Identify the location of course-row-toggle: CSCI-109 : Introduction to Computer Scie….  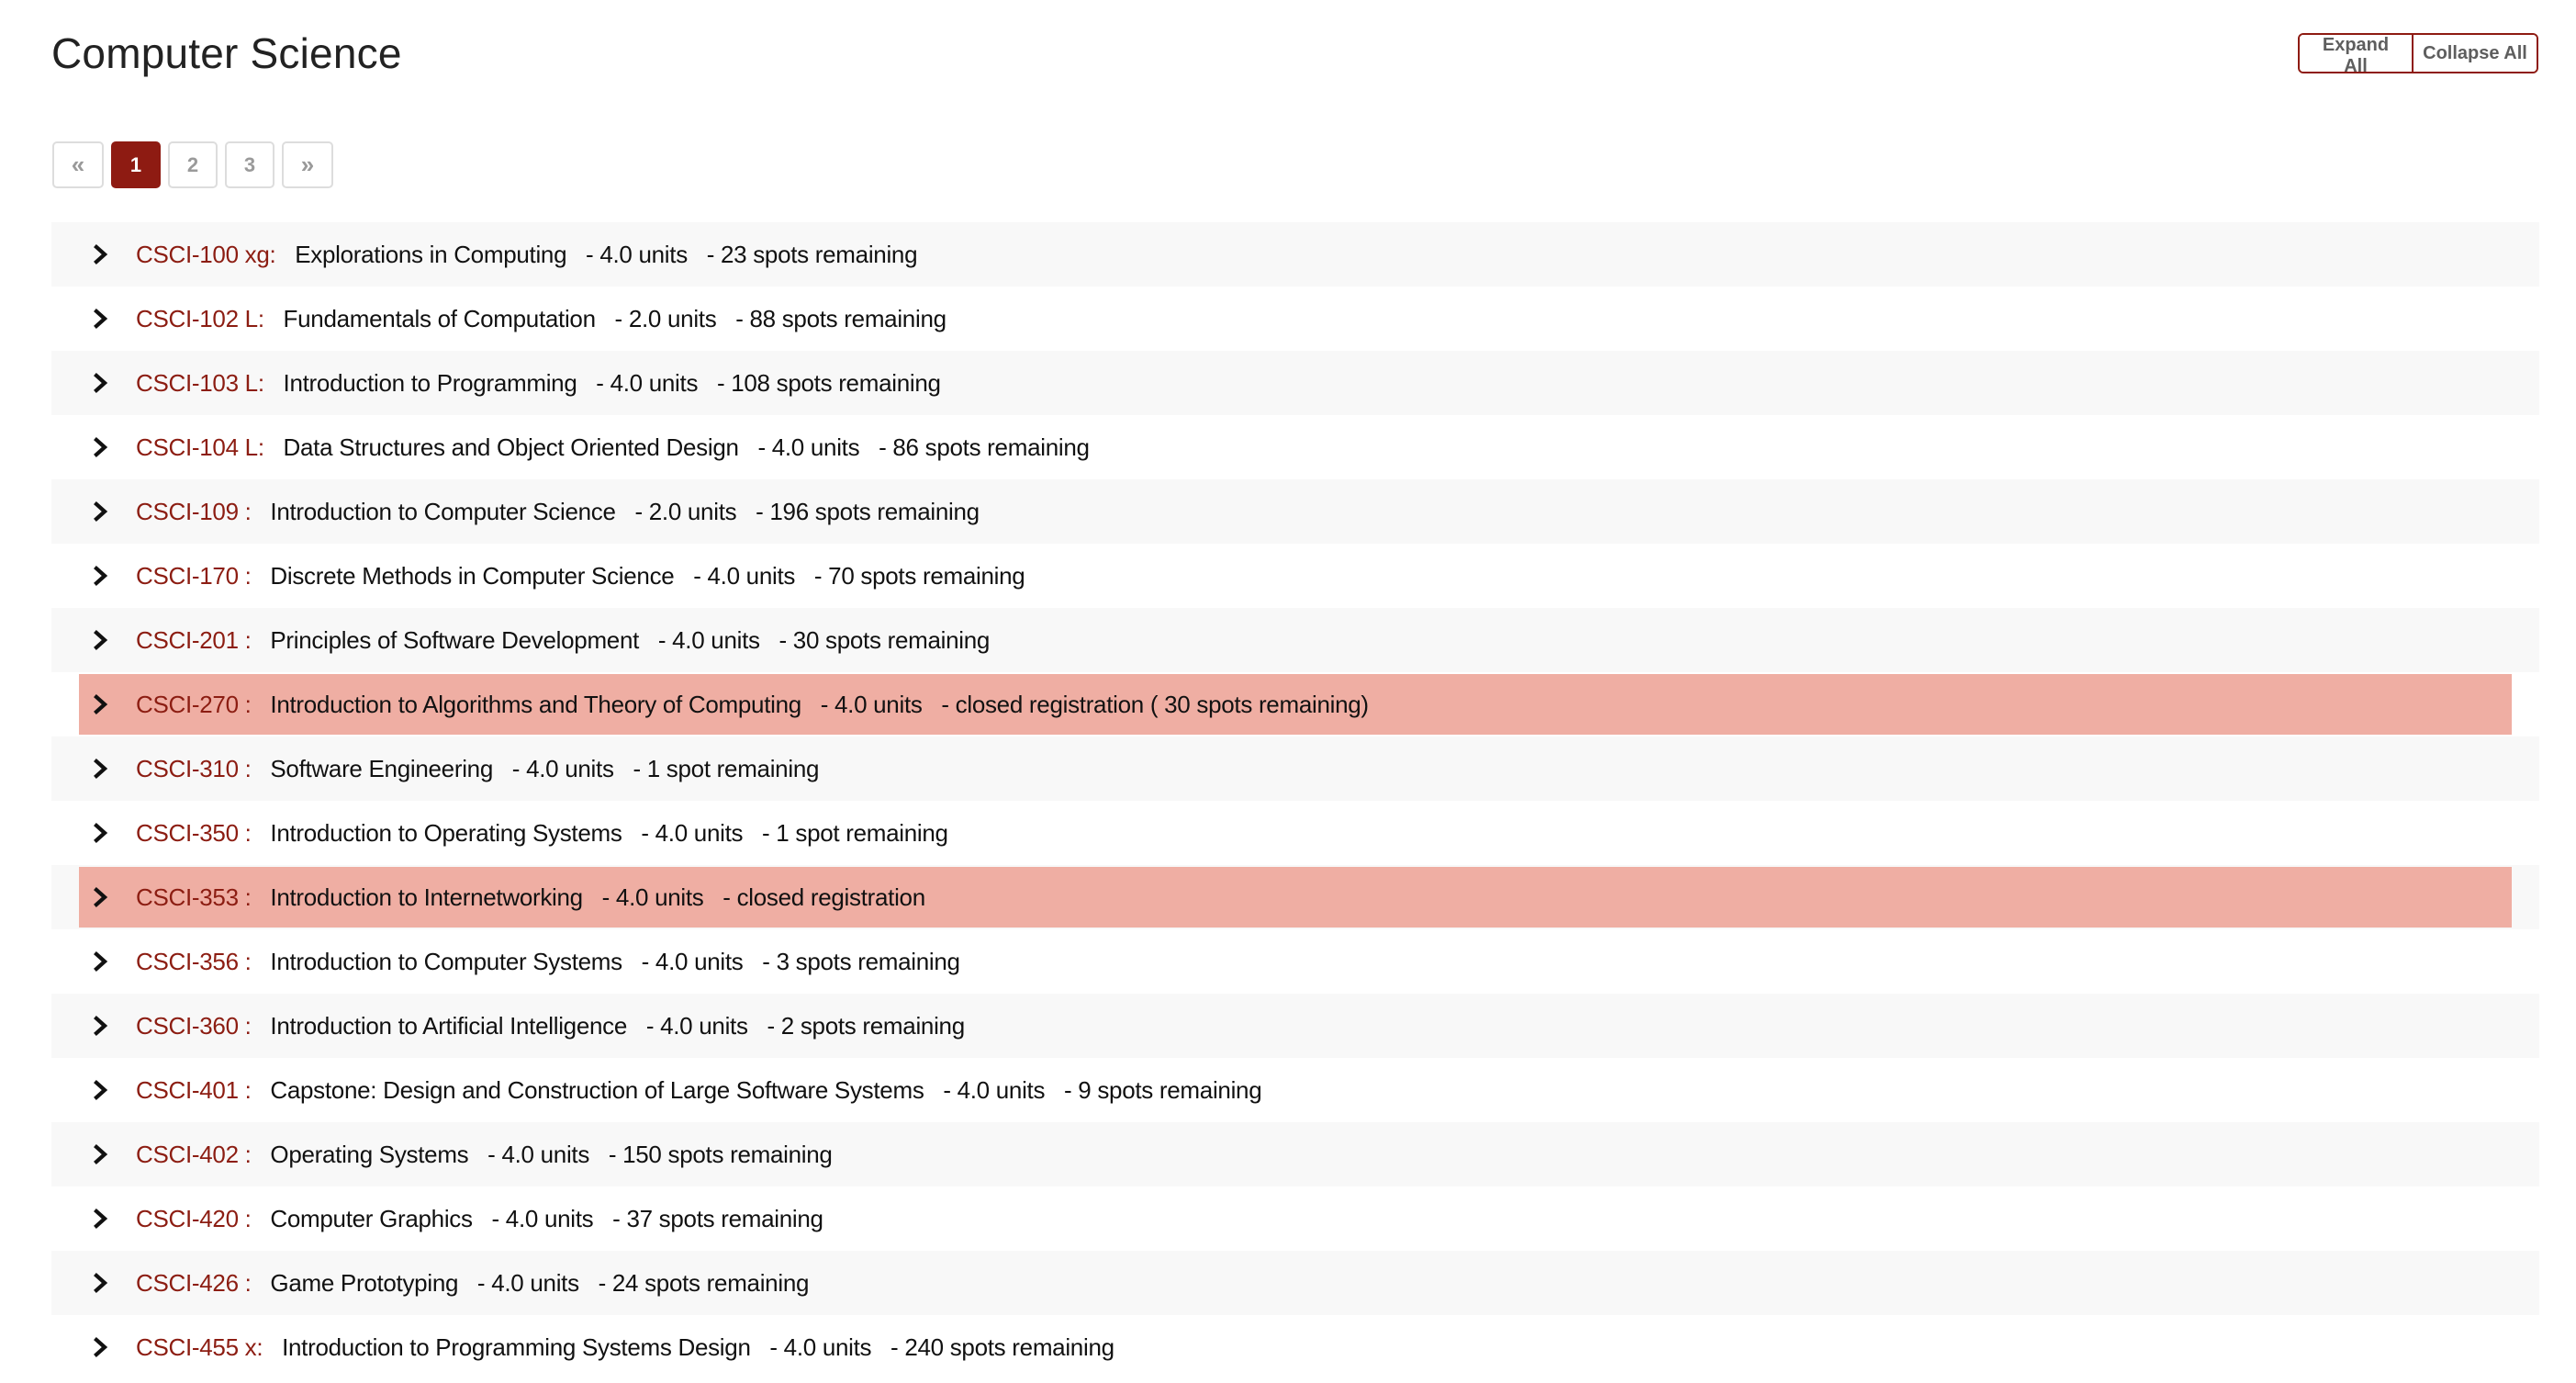
(1295, 511).